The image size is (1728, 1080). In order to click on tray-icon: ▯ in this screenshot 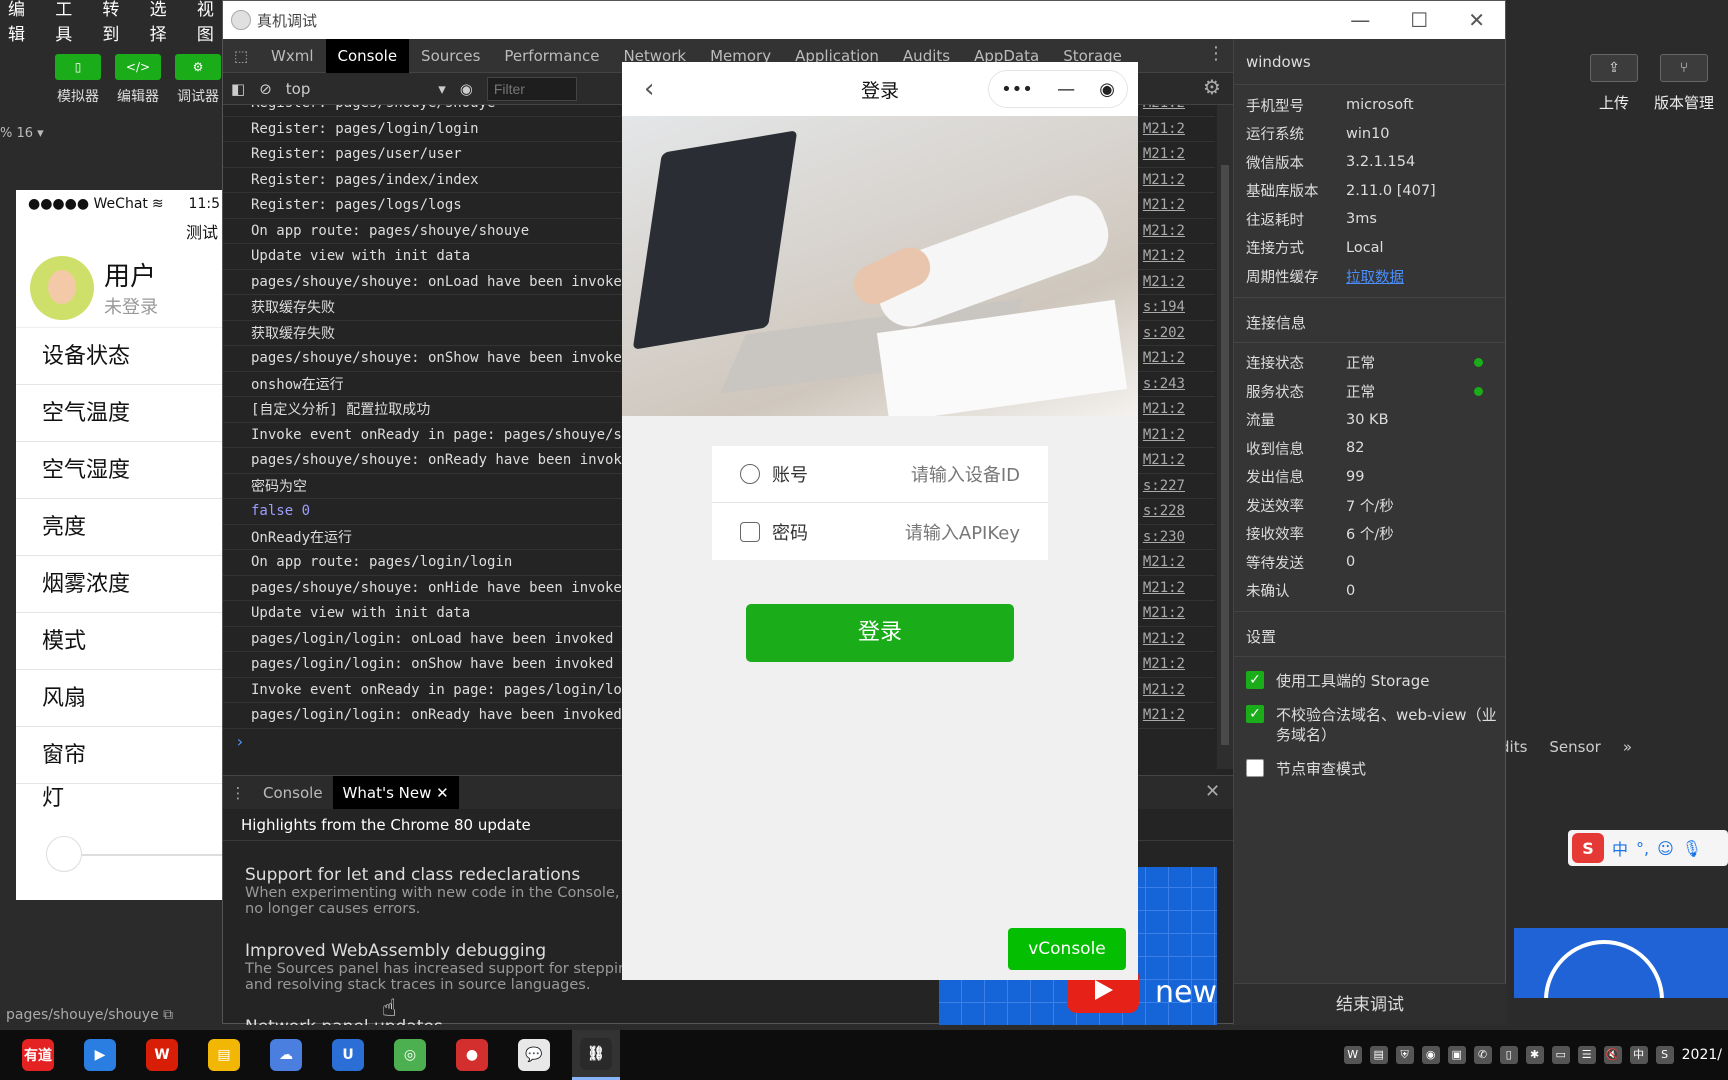, I will do `click(1508, 1055)`.